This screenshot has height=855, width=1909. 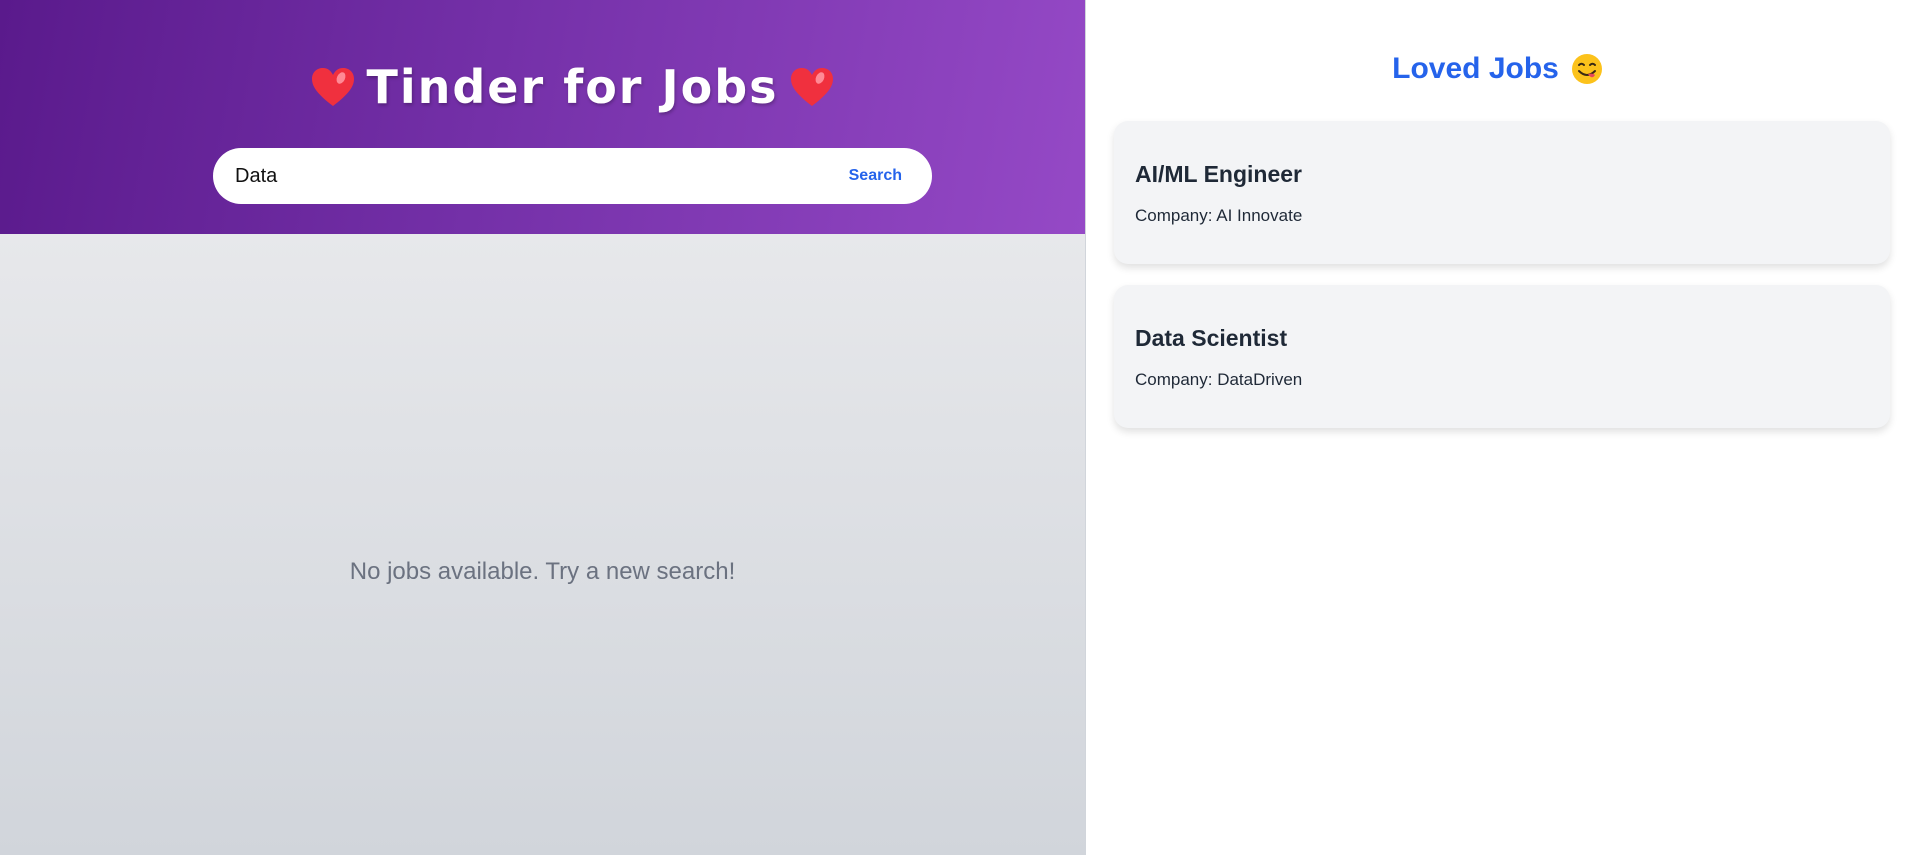 I want to click on loved-job-card: Data Scientist Company: DataDriven, so click(x=1502, y=356).